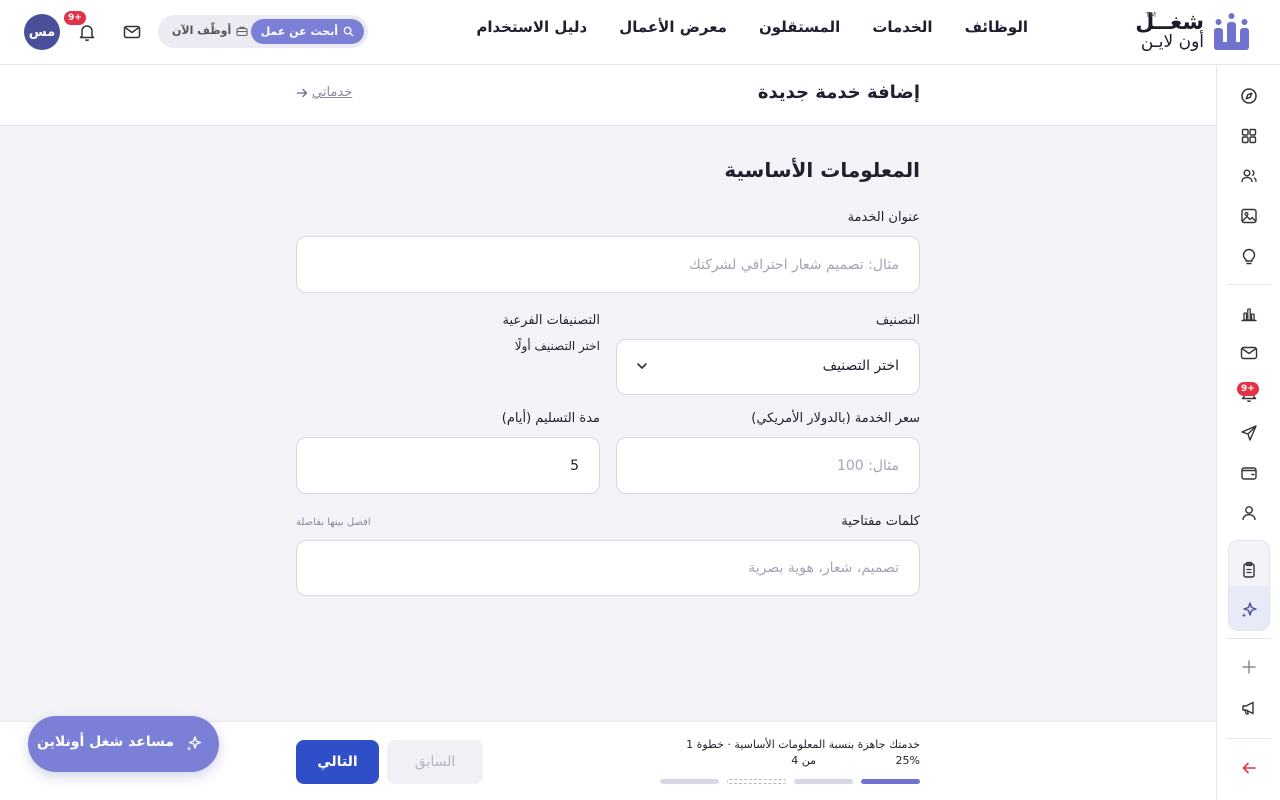 The height and width of the screenshot is (800, 1280). Describe the element at coordinates (803, 760) in the screenshot. I see `progress-step-total: من 4` at that location.